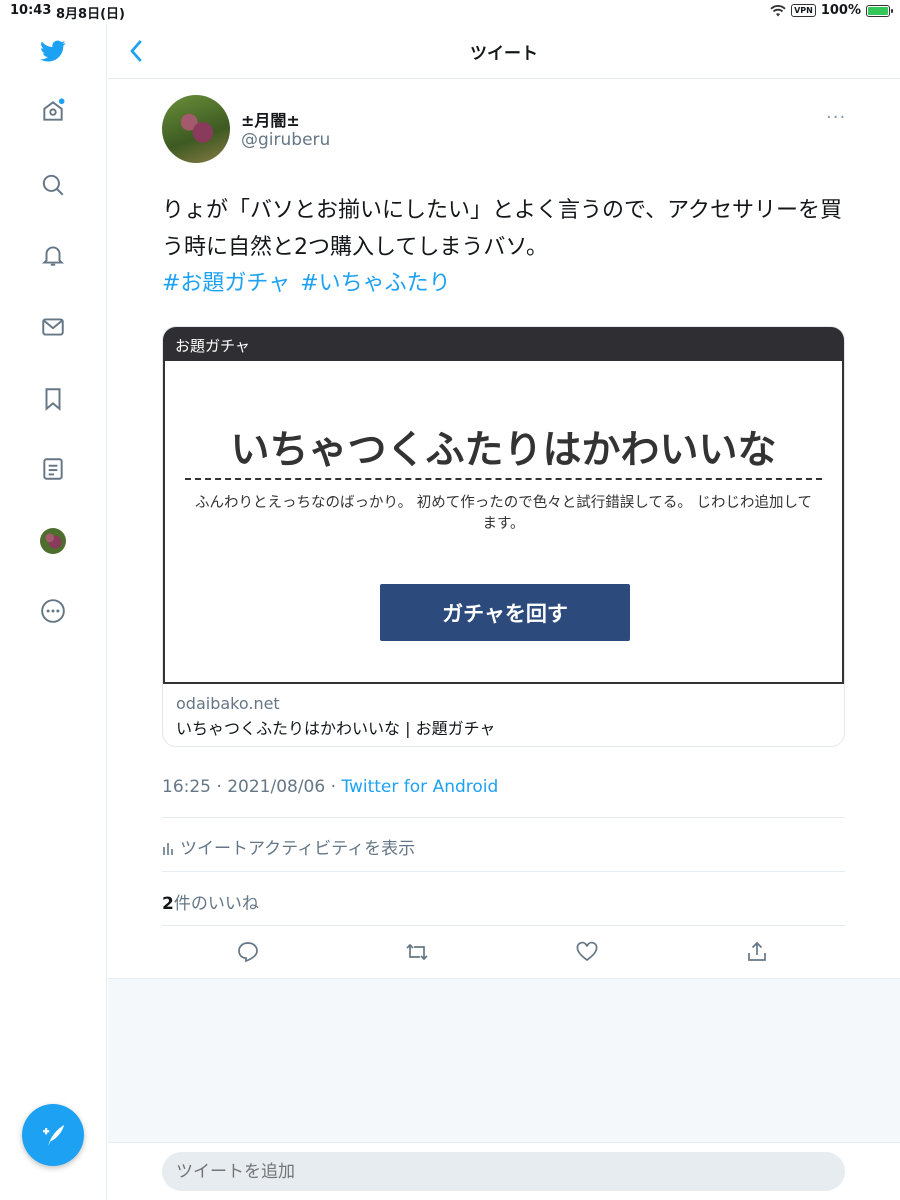 The height and width of the screenshot is (1200, 900). I want to click on card-divider, so click(503, 479).